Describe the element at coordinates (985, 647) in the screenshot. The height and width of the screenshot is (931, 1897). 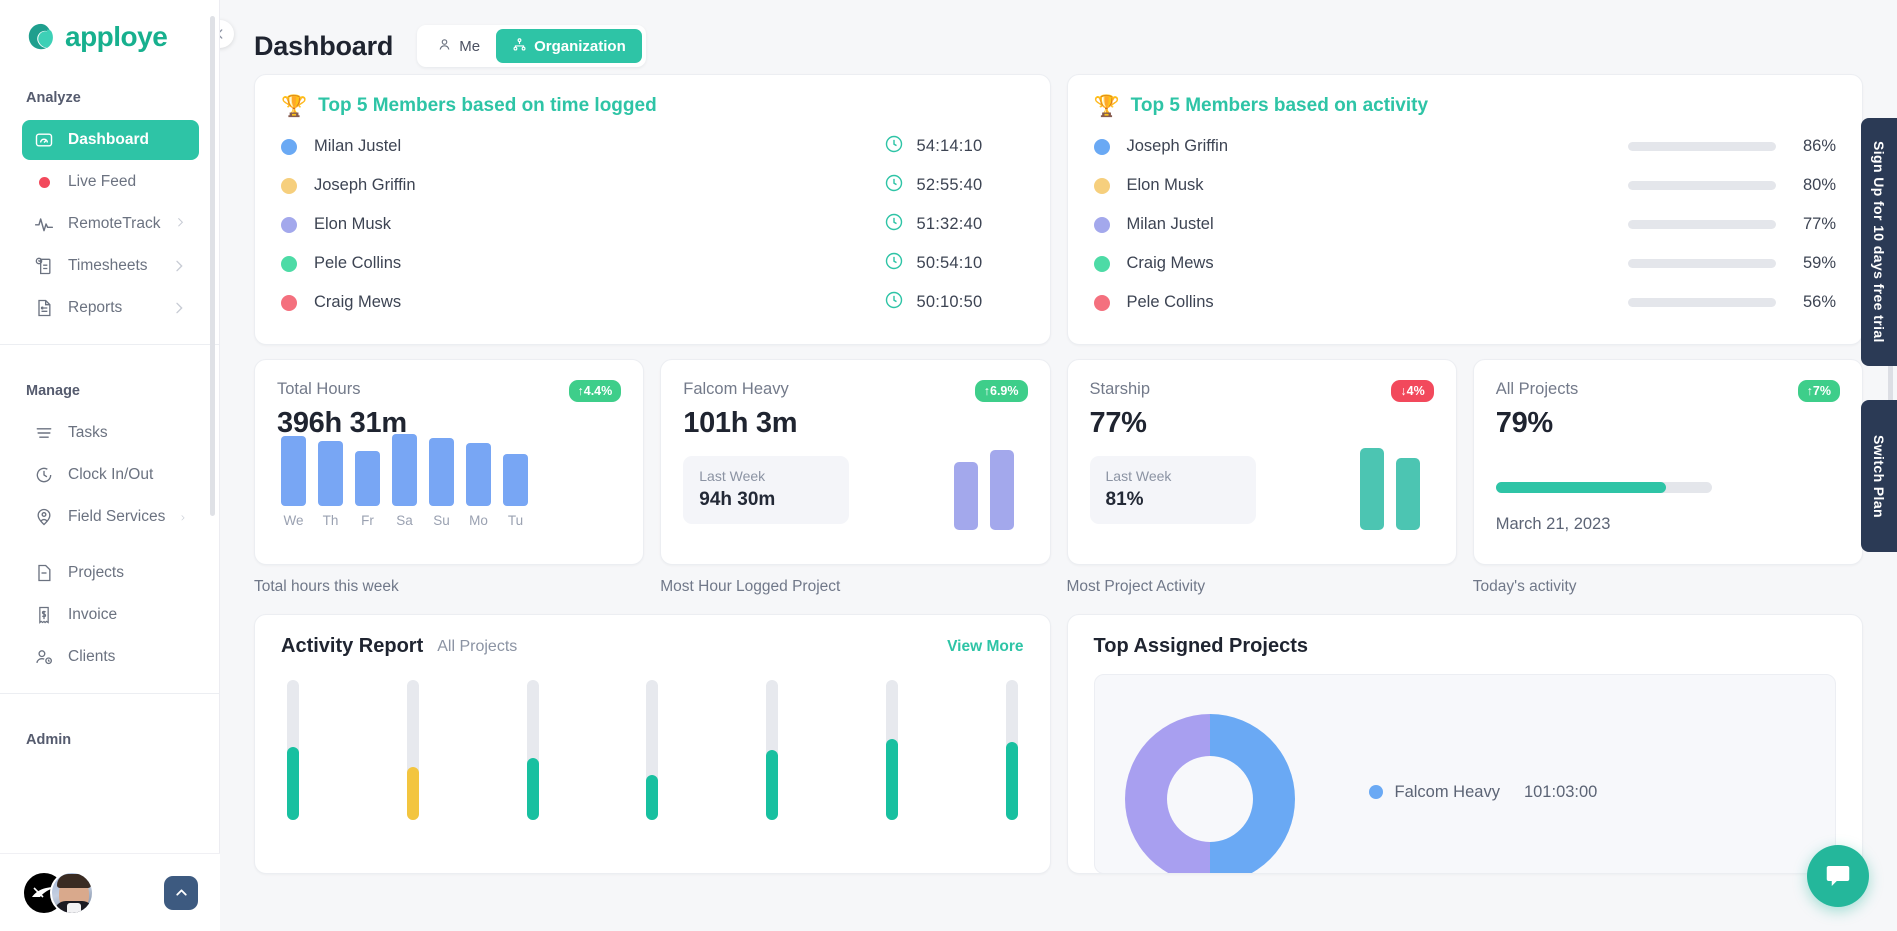
I see `view-more-link: View More` at that location.